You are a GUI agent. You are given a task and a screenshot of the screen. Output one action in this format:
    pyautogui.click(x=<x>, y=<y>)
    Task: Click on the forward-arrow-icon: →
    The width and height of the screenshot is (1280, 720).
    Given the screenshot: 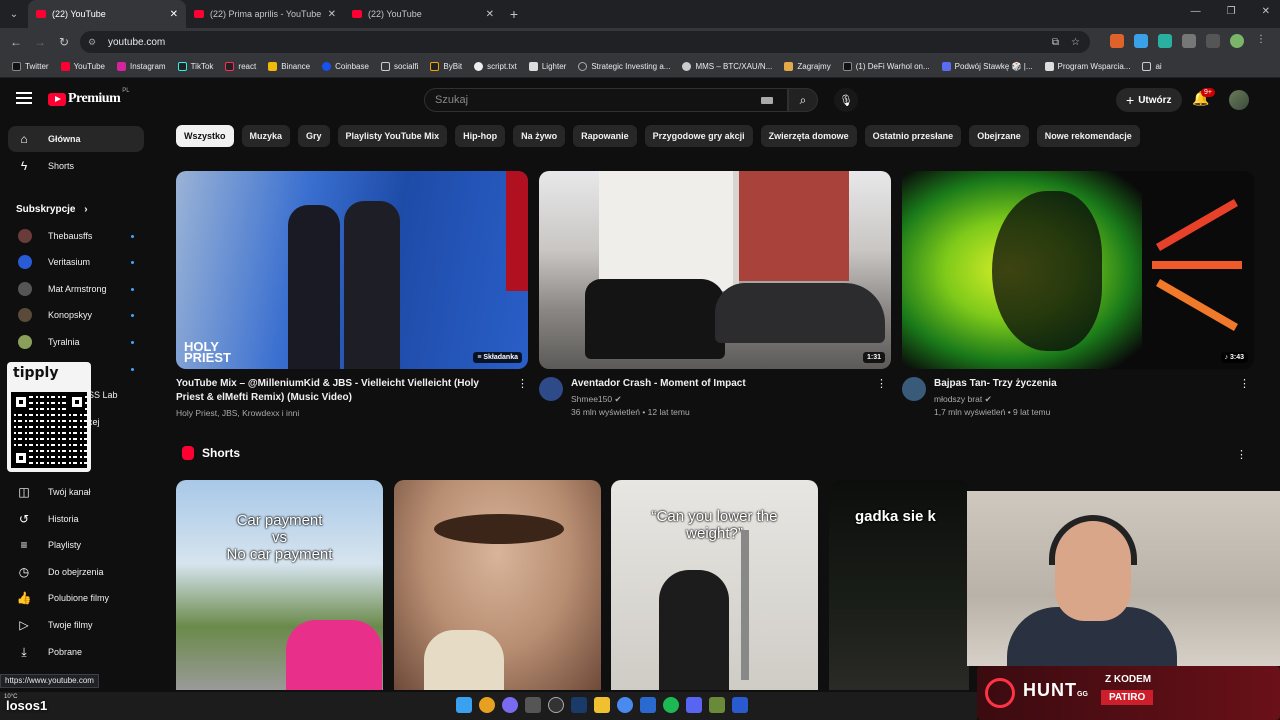 What is the action you would take?
    pyautogui.click(x=40, y=42)
    